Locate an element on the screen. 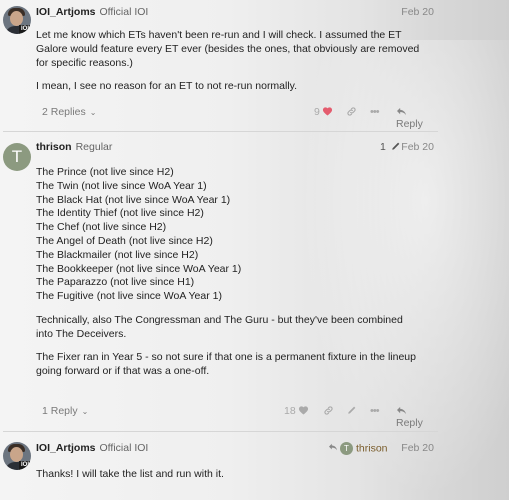 This screenshot has width=509, height=500. list-item: The Identity Thief (not live since H2) is located at coordinates (120, 213).